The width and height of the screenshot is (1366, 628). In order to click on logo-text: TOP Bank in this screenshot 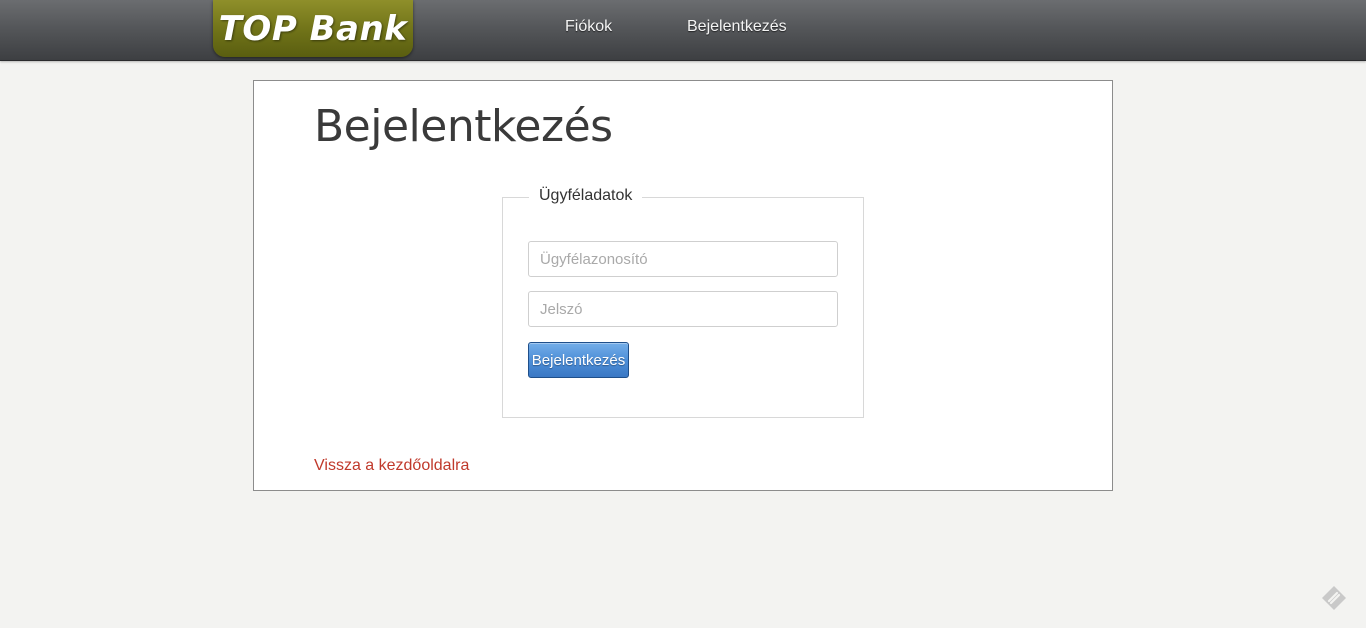, I will do `click(313, 28)`.